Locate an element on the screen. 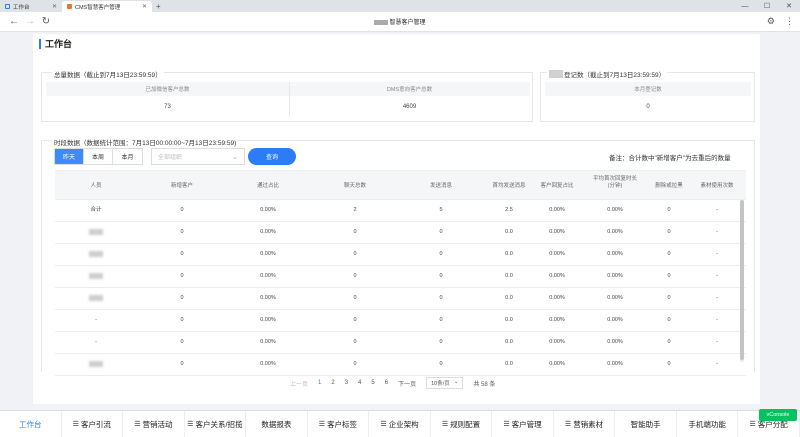 This screenshot has height=437, width=800. minimize-icon: — is located at coordinates (745, 6).